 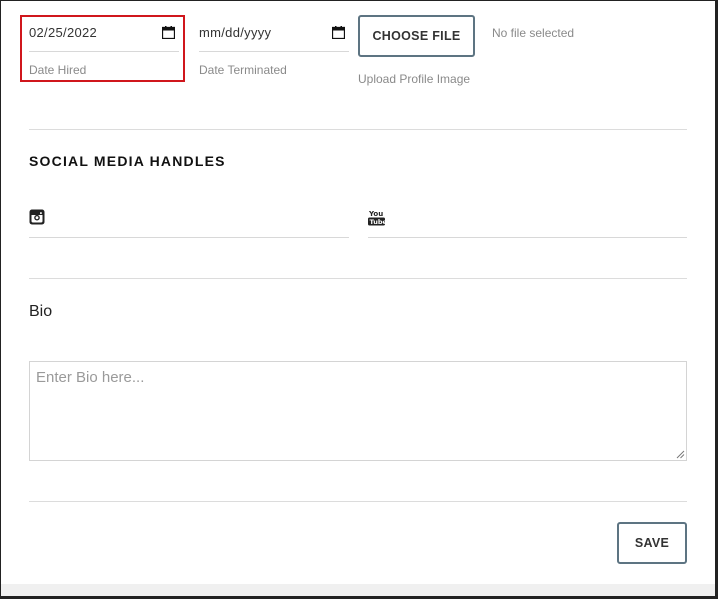 I want to click on youtube-handle-input: You Tube, so click(x=527, y=221).